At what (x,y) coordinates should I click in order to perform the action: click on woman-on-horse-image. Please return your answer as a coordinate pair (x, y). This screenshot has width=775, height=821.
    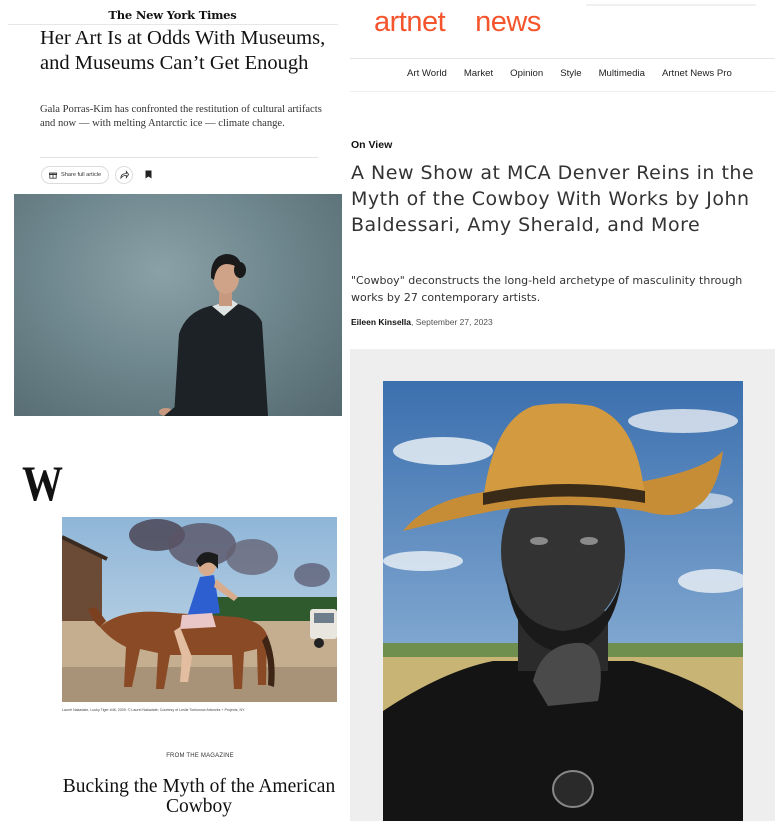
    Looking at the image, I should click on (199, 609).